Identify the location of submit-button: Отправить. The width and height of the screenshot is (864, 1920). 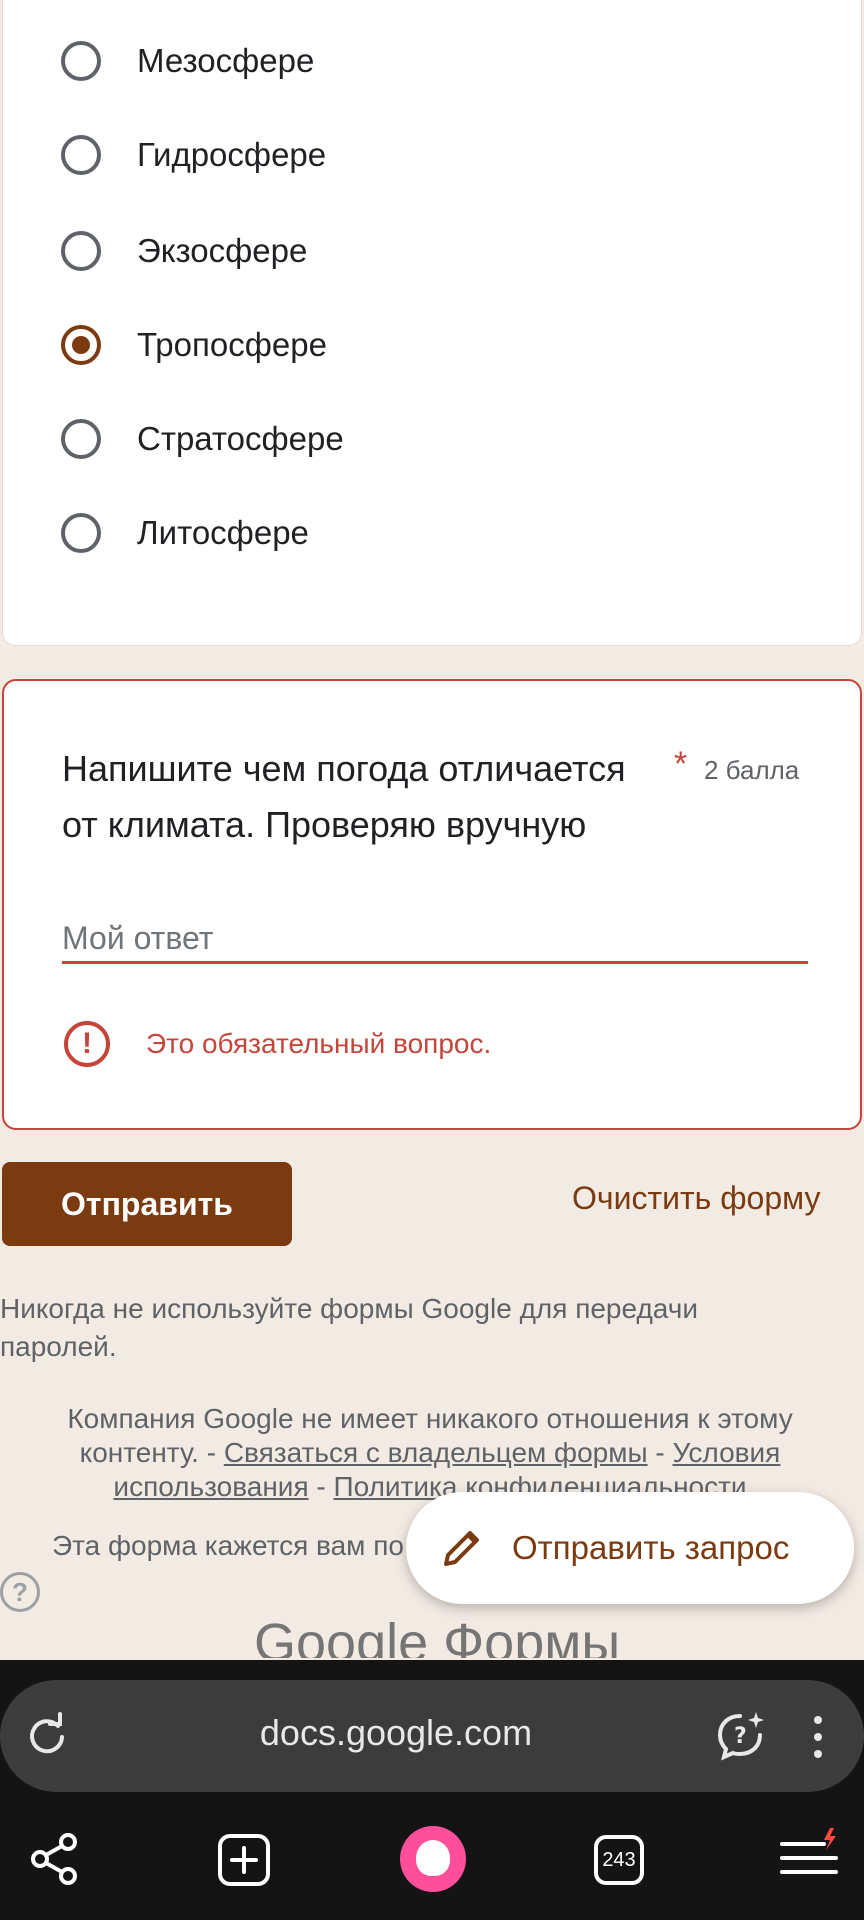
(147, 1204).